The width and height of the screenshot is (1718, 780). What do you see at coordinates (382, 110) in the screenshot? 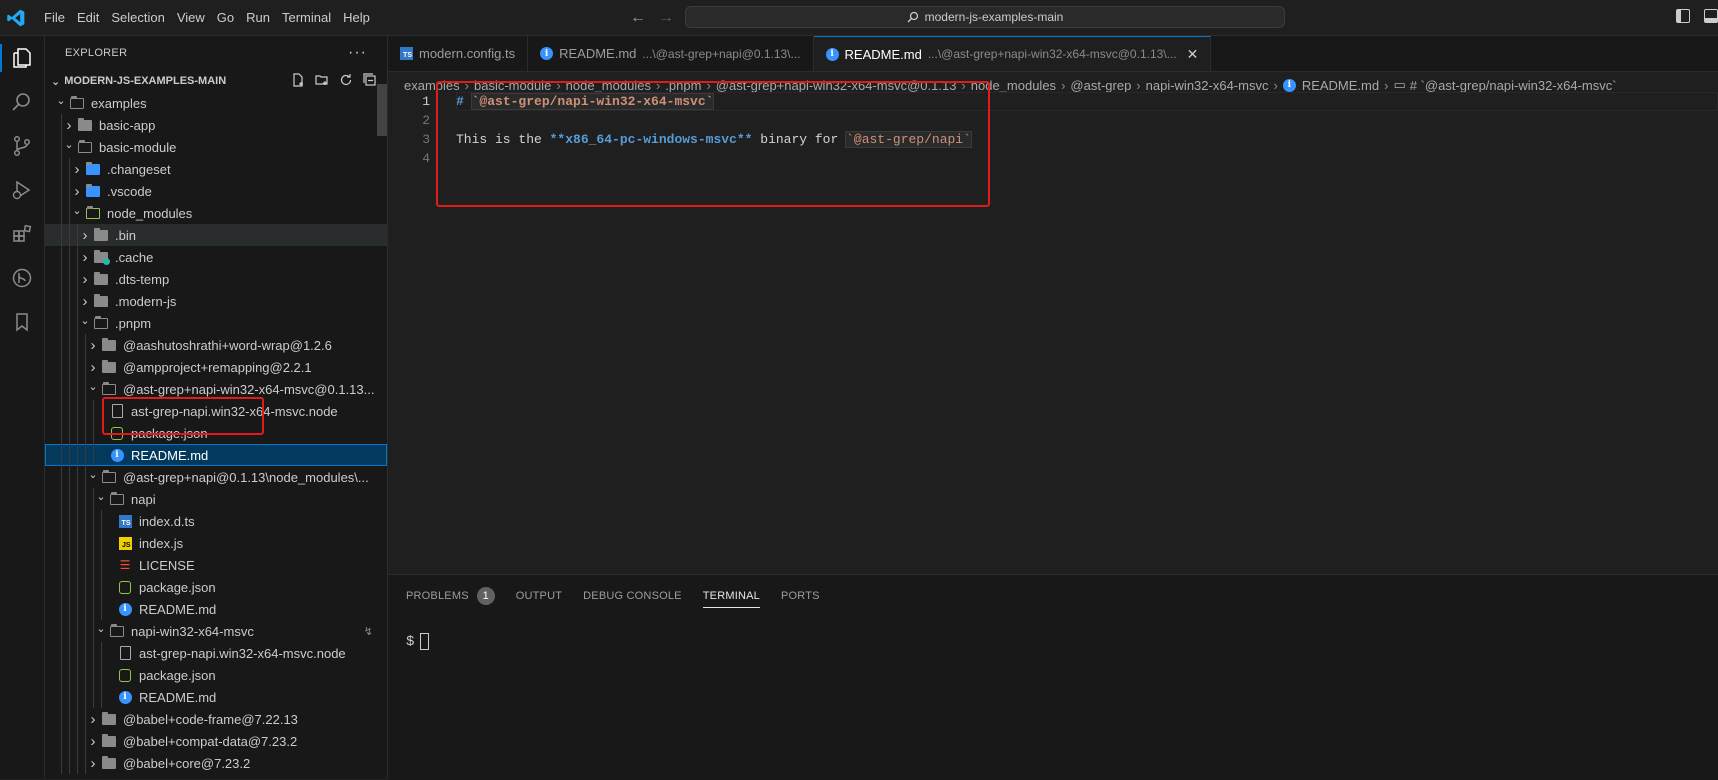
I see `sidebar-scrollbar` at bounding box center [382, 110].